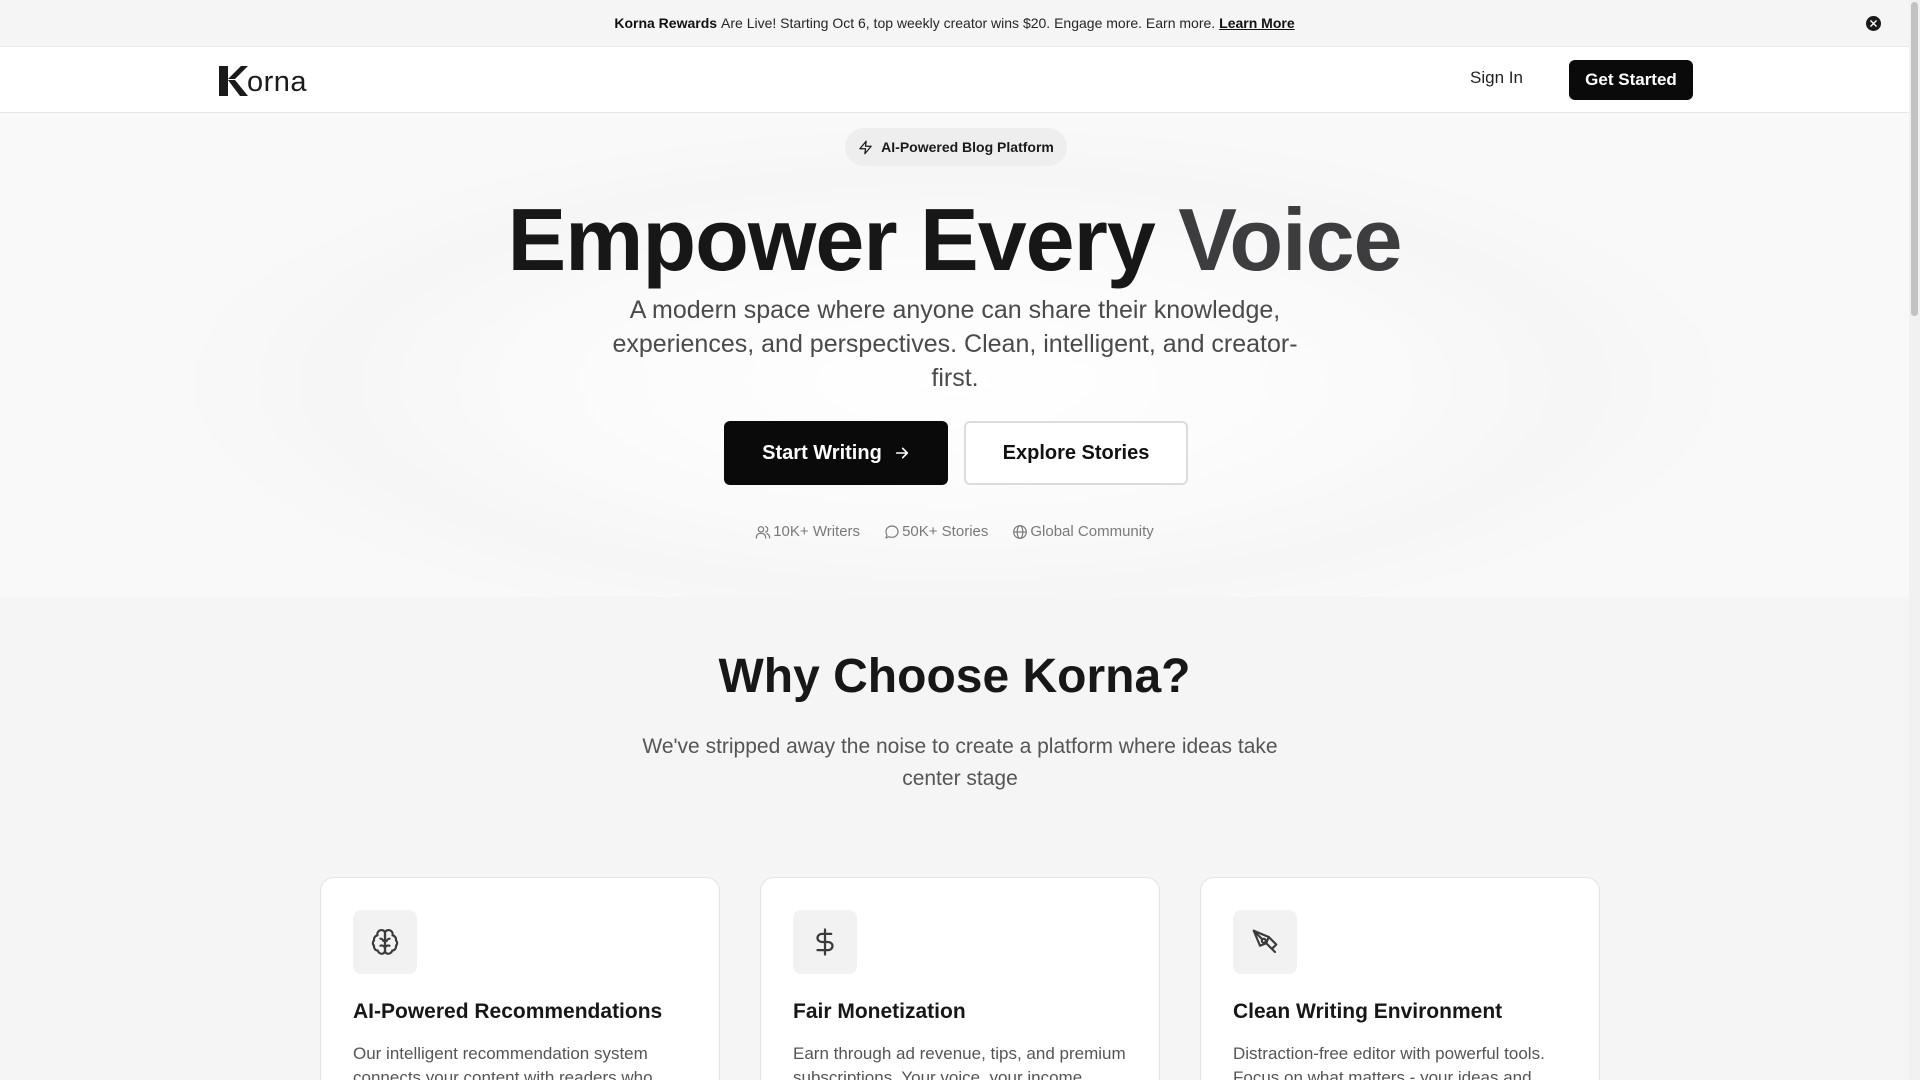 The image size is (1920, 1080). Describe the element at coordinates (879, 1011) in the screenshot. I see `feature-title: Fair Monetization` at that location.